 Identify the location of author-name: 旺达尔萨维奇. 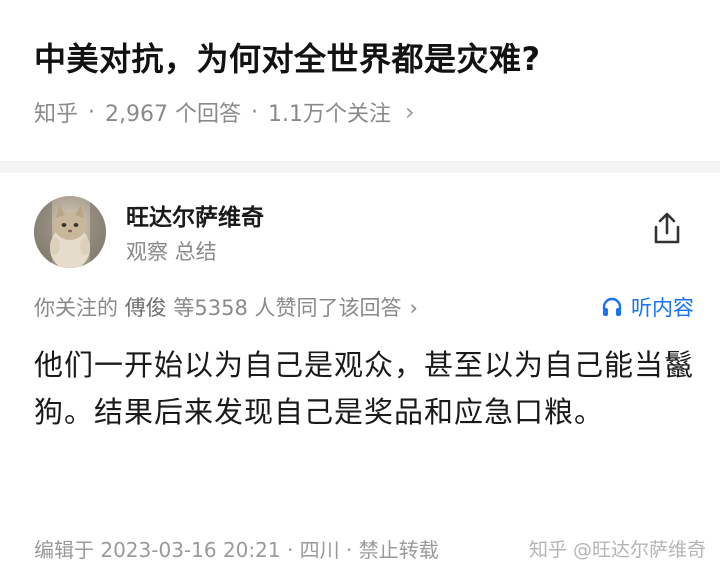
(195, 215).